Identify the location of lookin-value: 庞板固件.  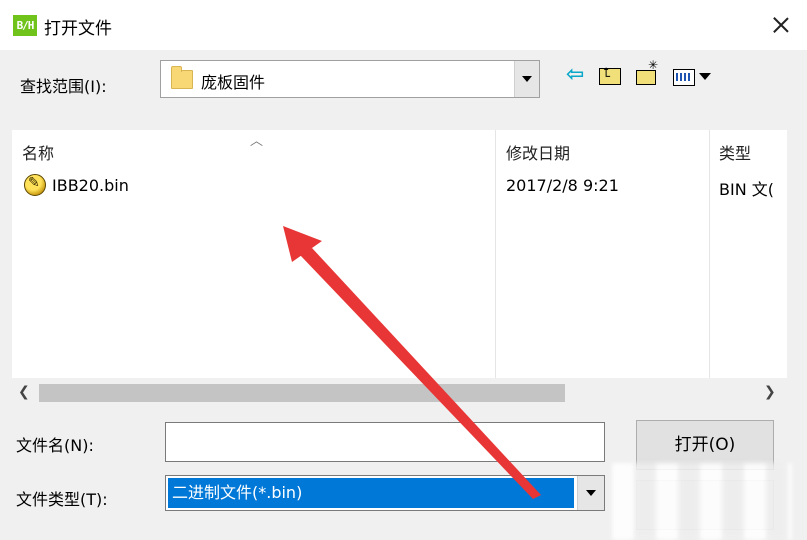
(233, 82).